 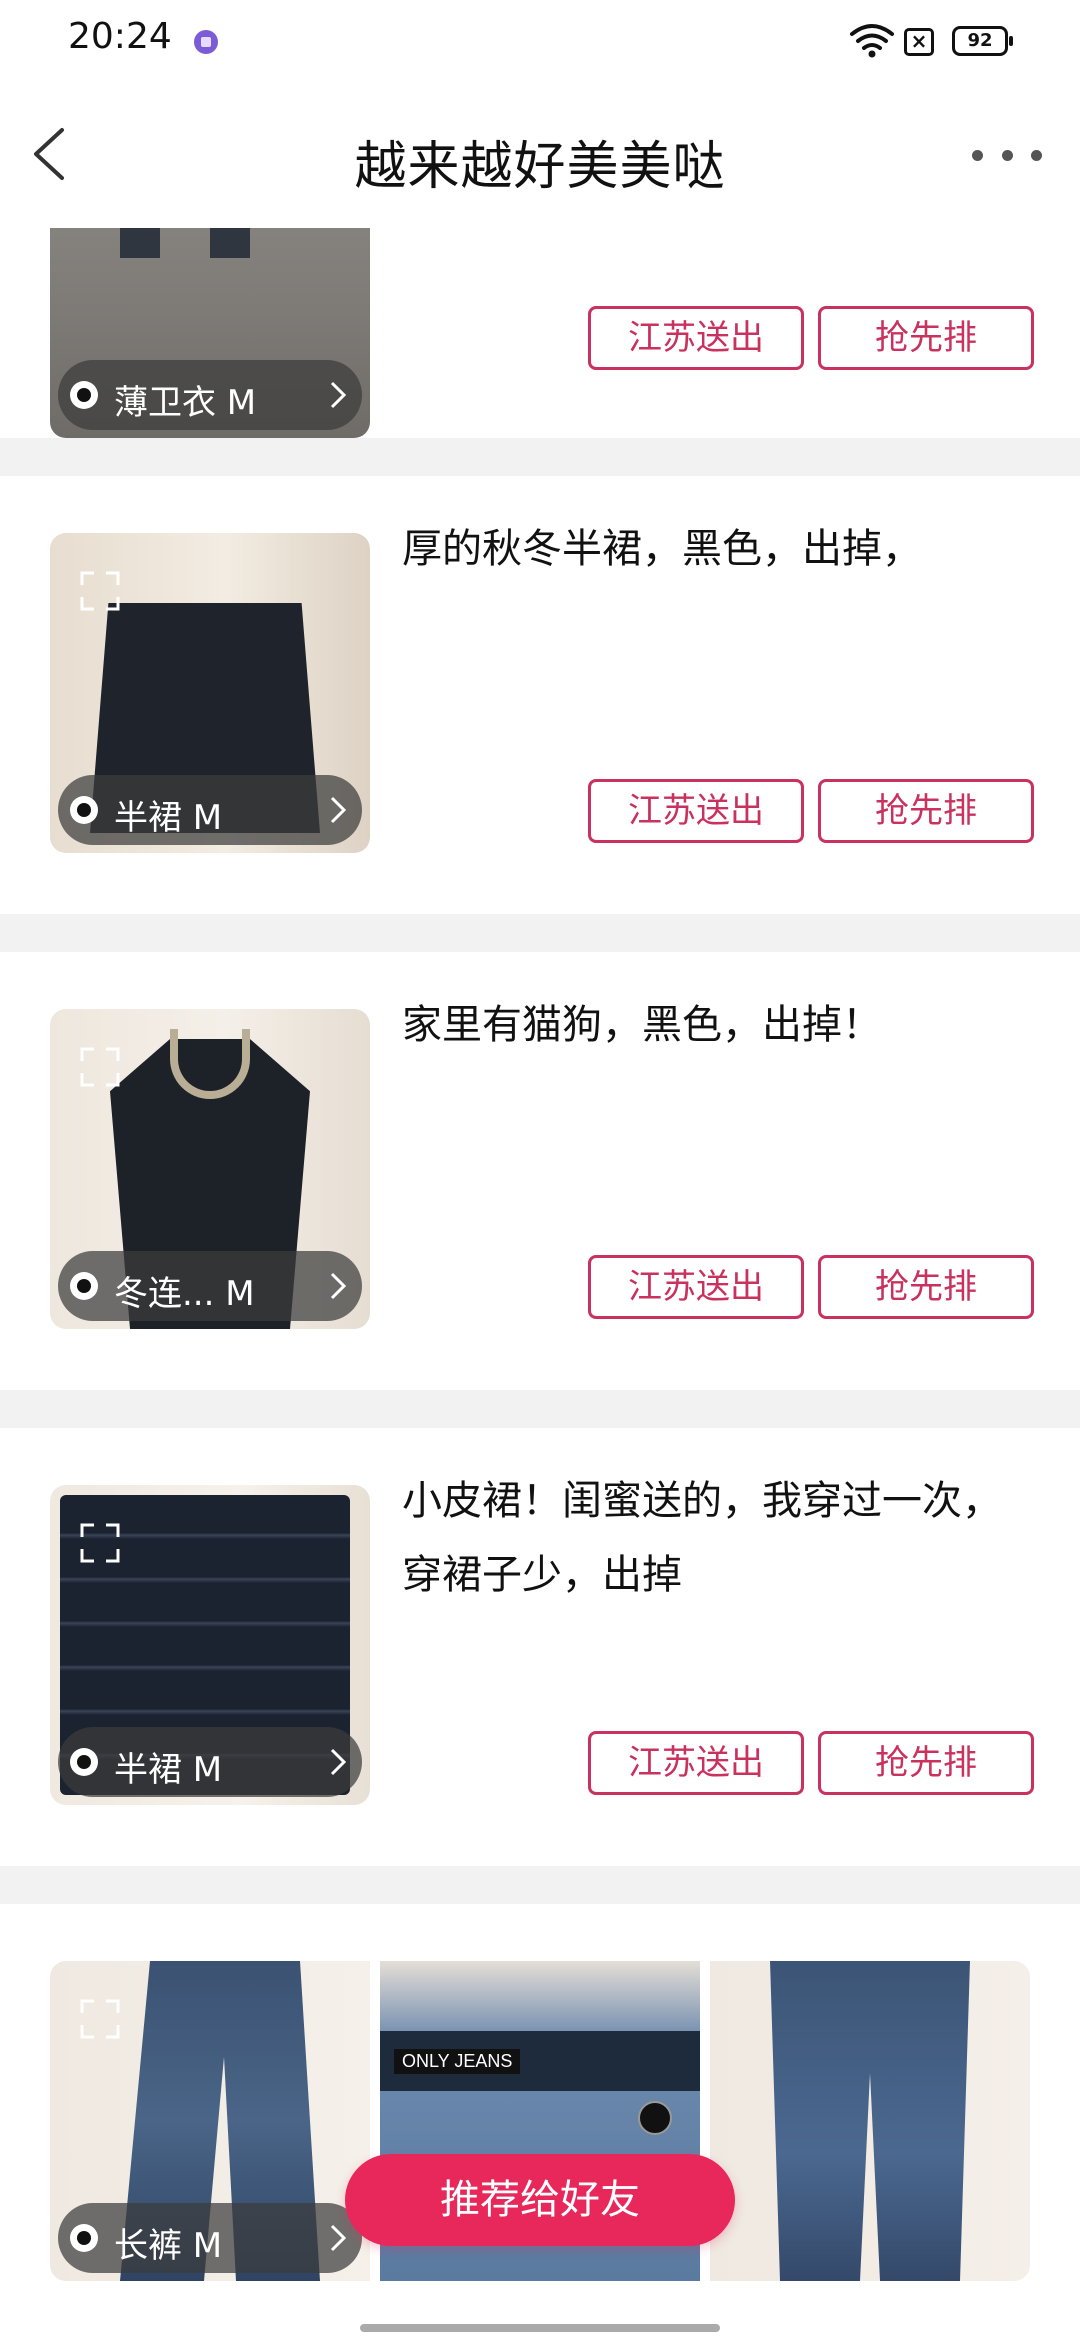 I want to click on page-title: 越来越好美美哒, so click(x=540, y=167).